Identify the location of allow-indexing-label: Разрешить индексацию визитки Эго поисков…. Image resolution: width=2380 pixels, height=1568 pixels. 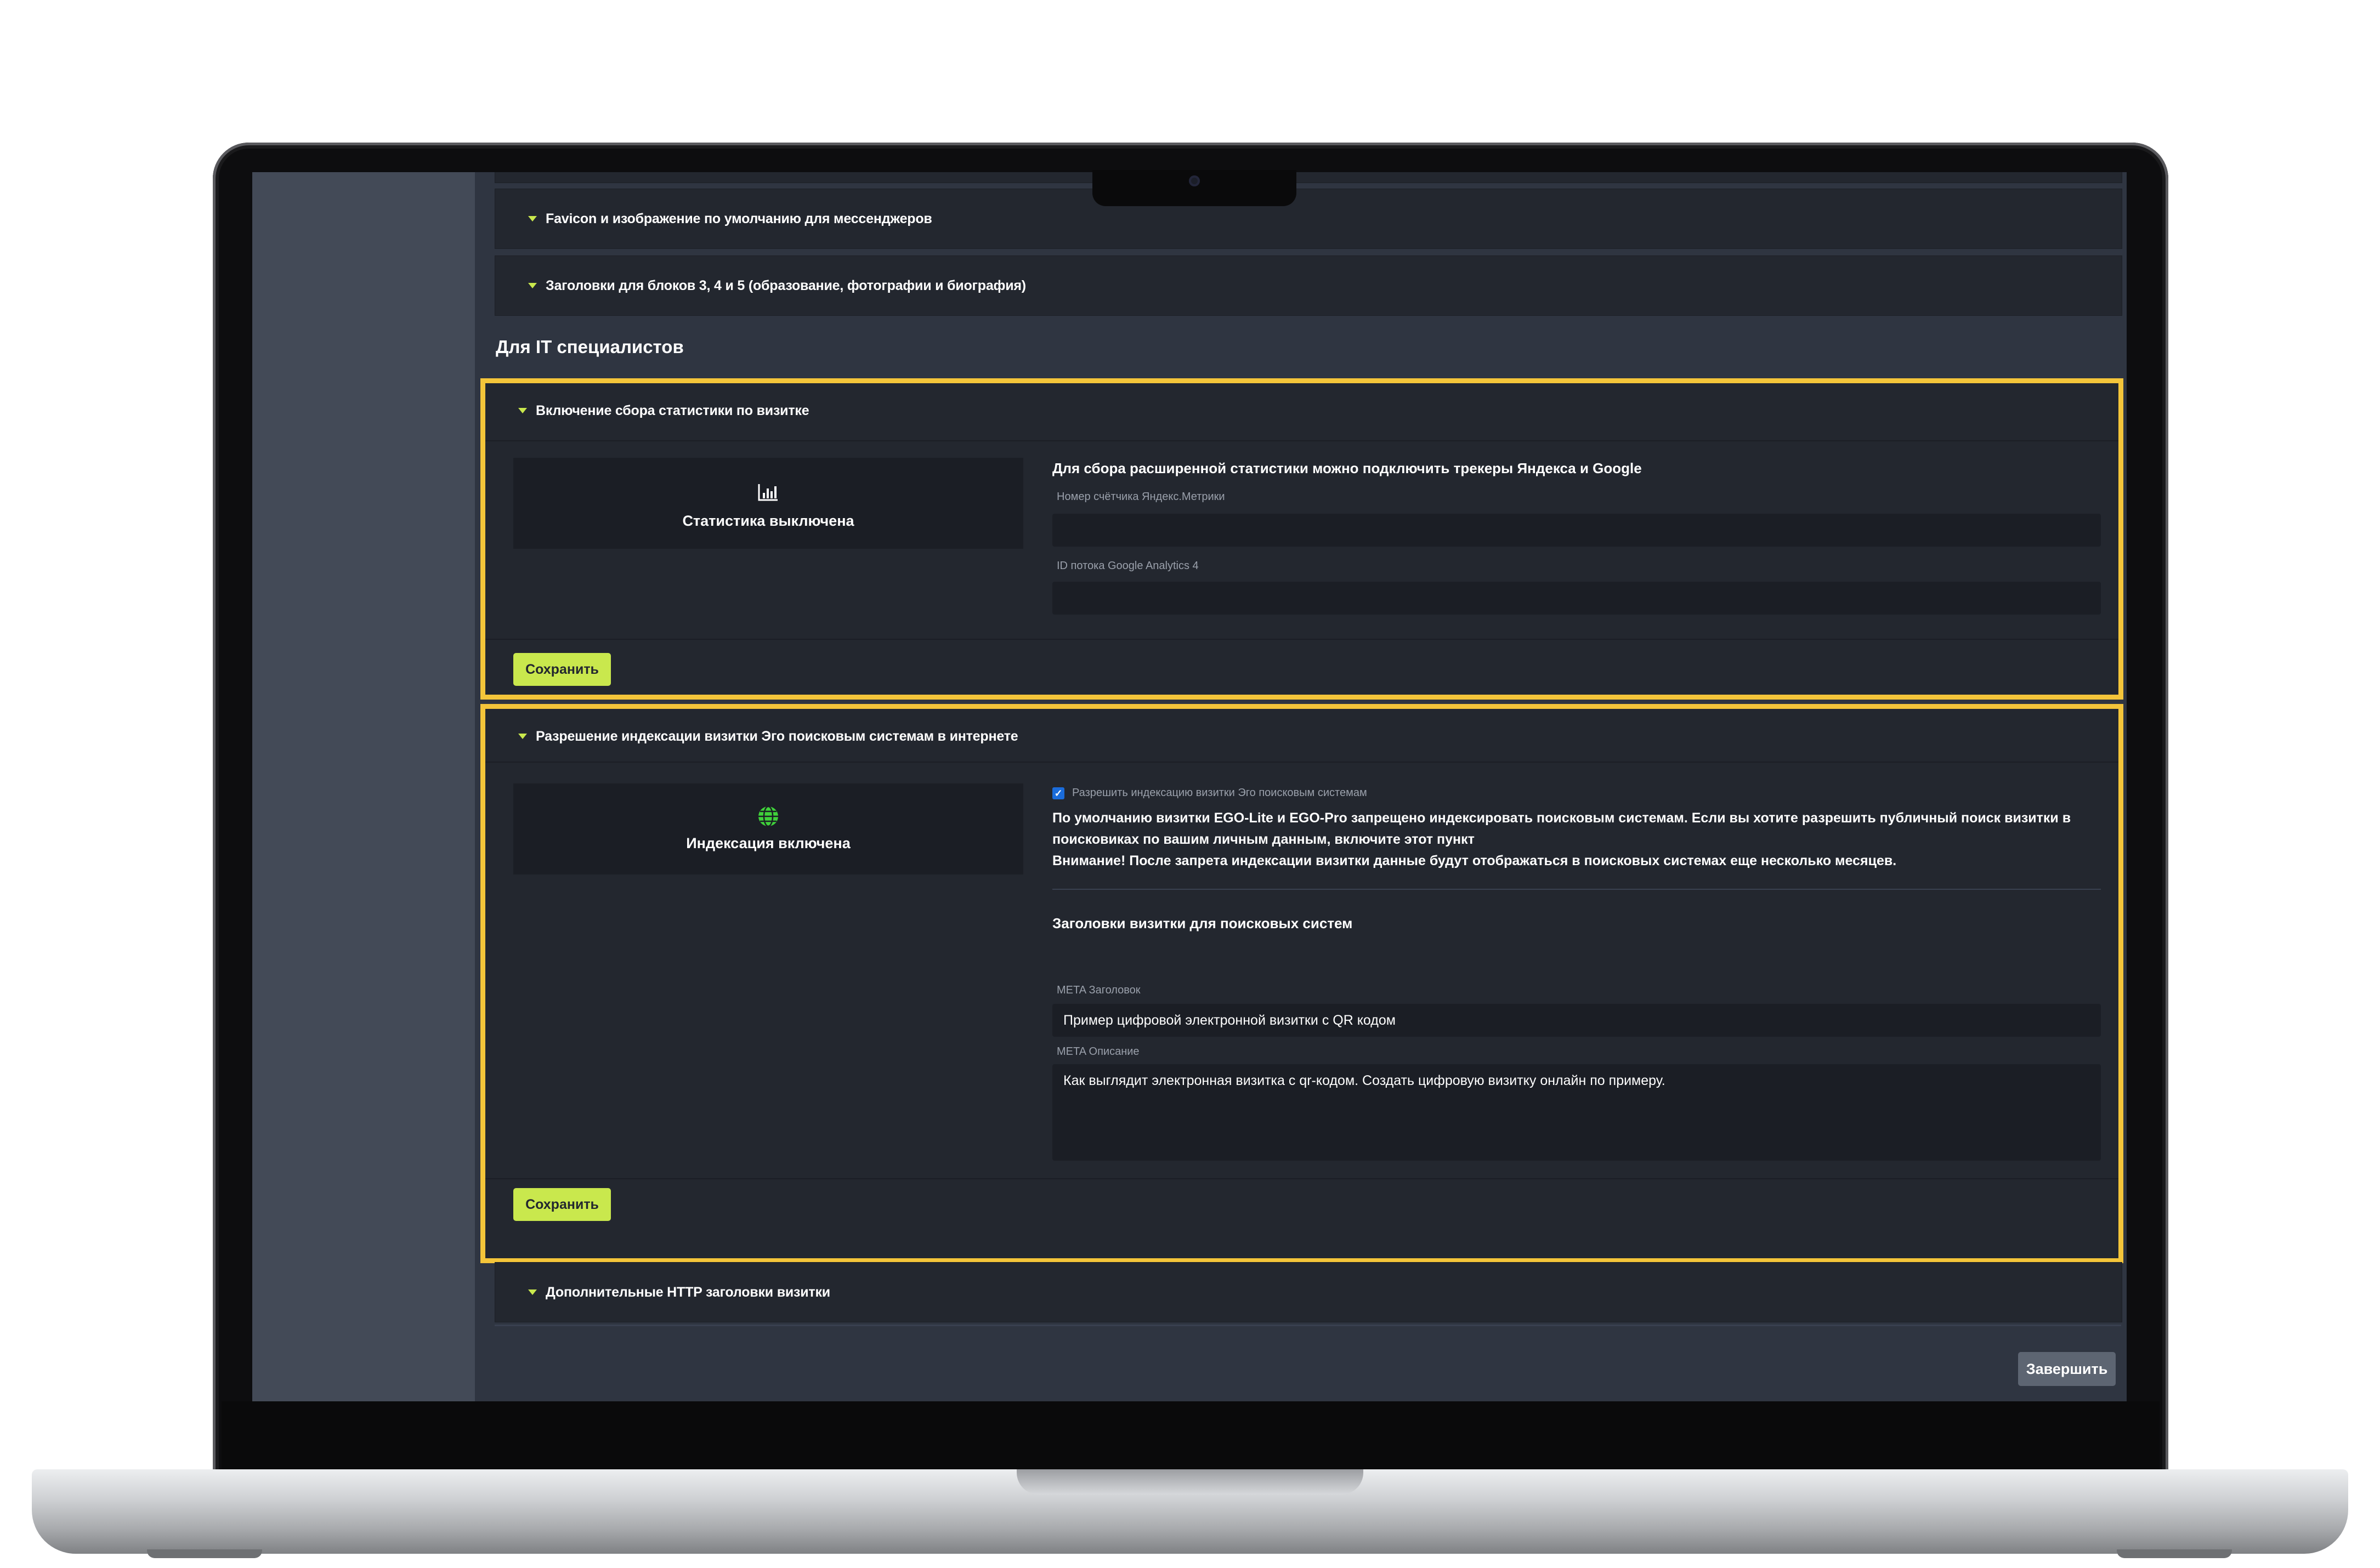
(1219, 793).